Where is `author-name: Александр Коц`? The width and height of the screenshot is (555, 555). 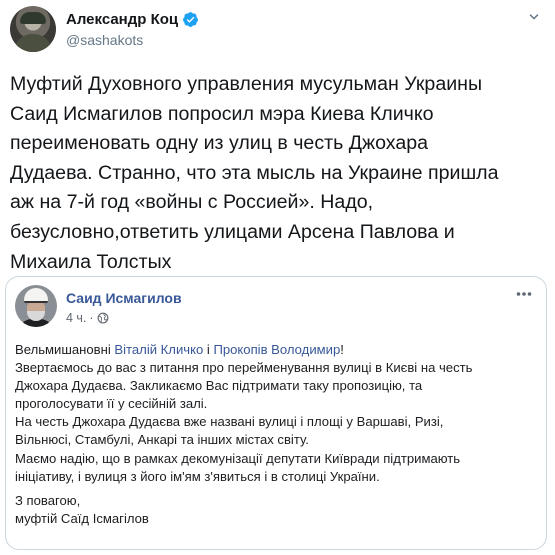 author-name: Александр Коц is located at coordinates (122, 19).